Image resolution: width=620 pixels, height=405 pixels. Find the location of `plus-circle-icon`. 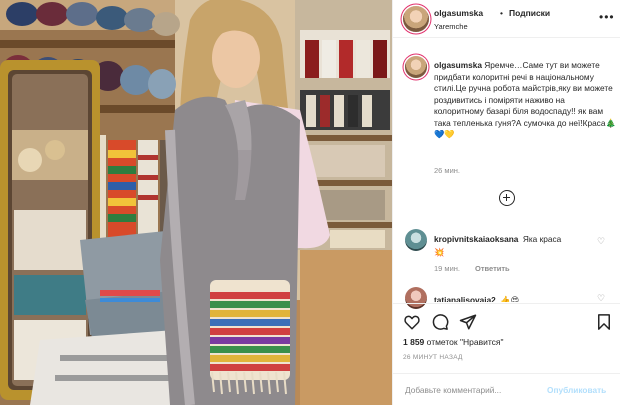

plus-circle-icon is located at coordinates (507, 198).